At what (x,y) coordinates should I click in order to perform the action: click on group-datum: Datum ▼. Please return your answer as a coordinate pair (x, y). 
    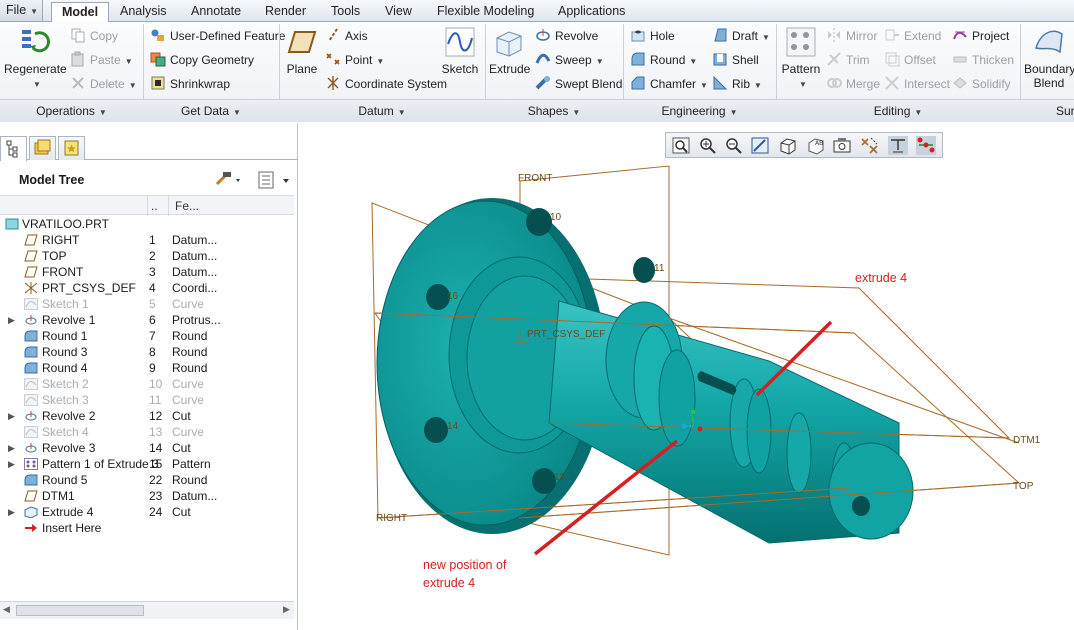
    Looking at the image, I should click on (382, 111).